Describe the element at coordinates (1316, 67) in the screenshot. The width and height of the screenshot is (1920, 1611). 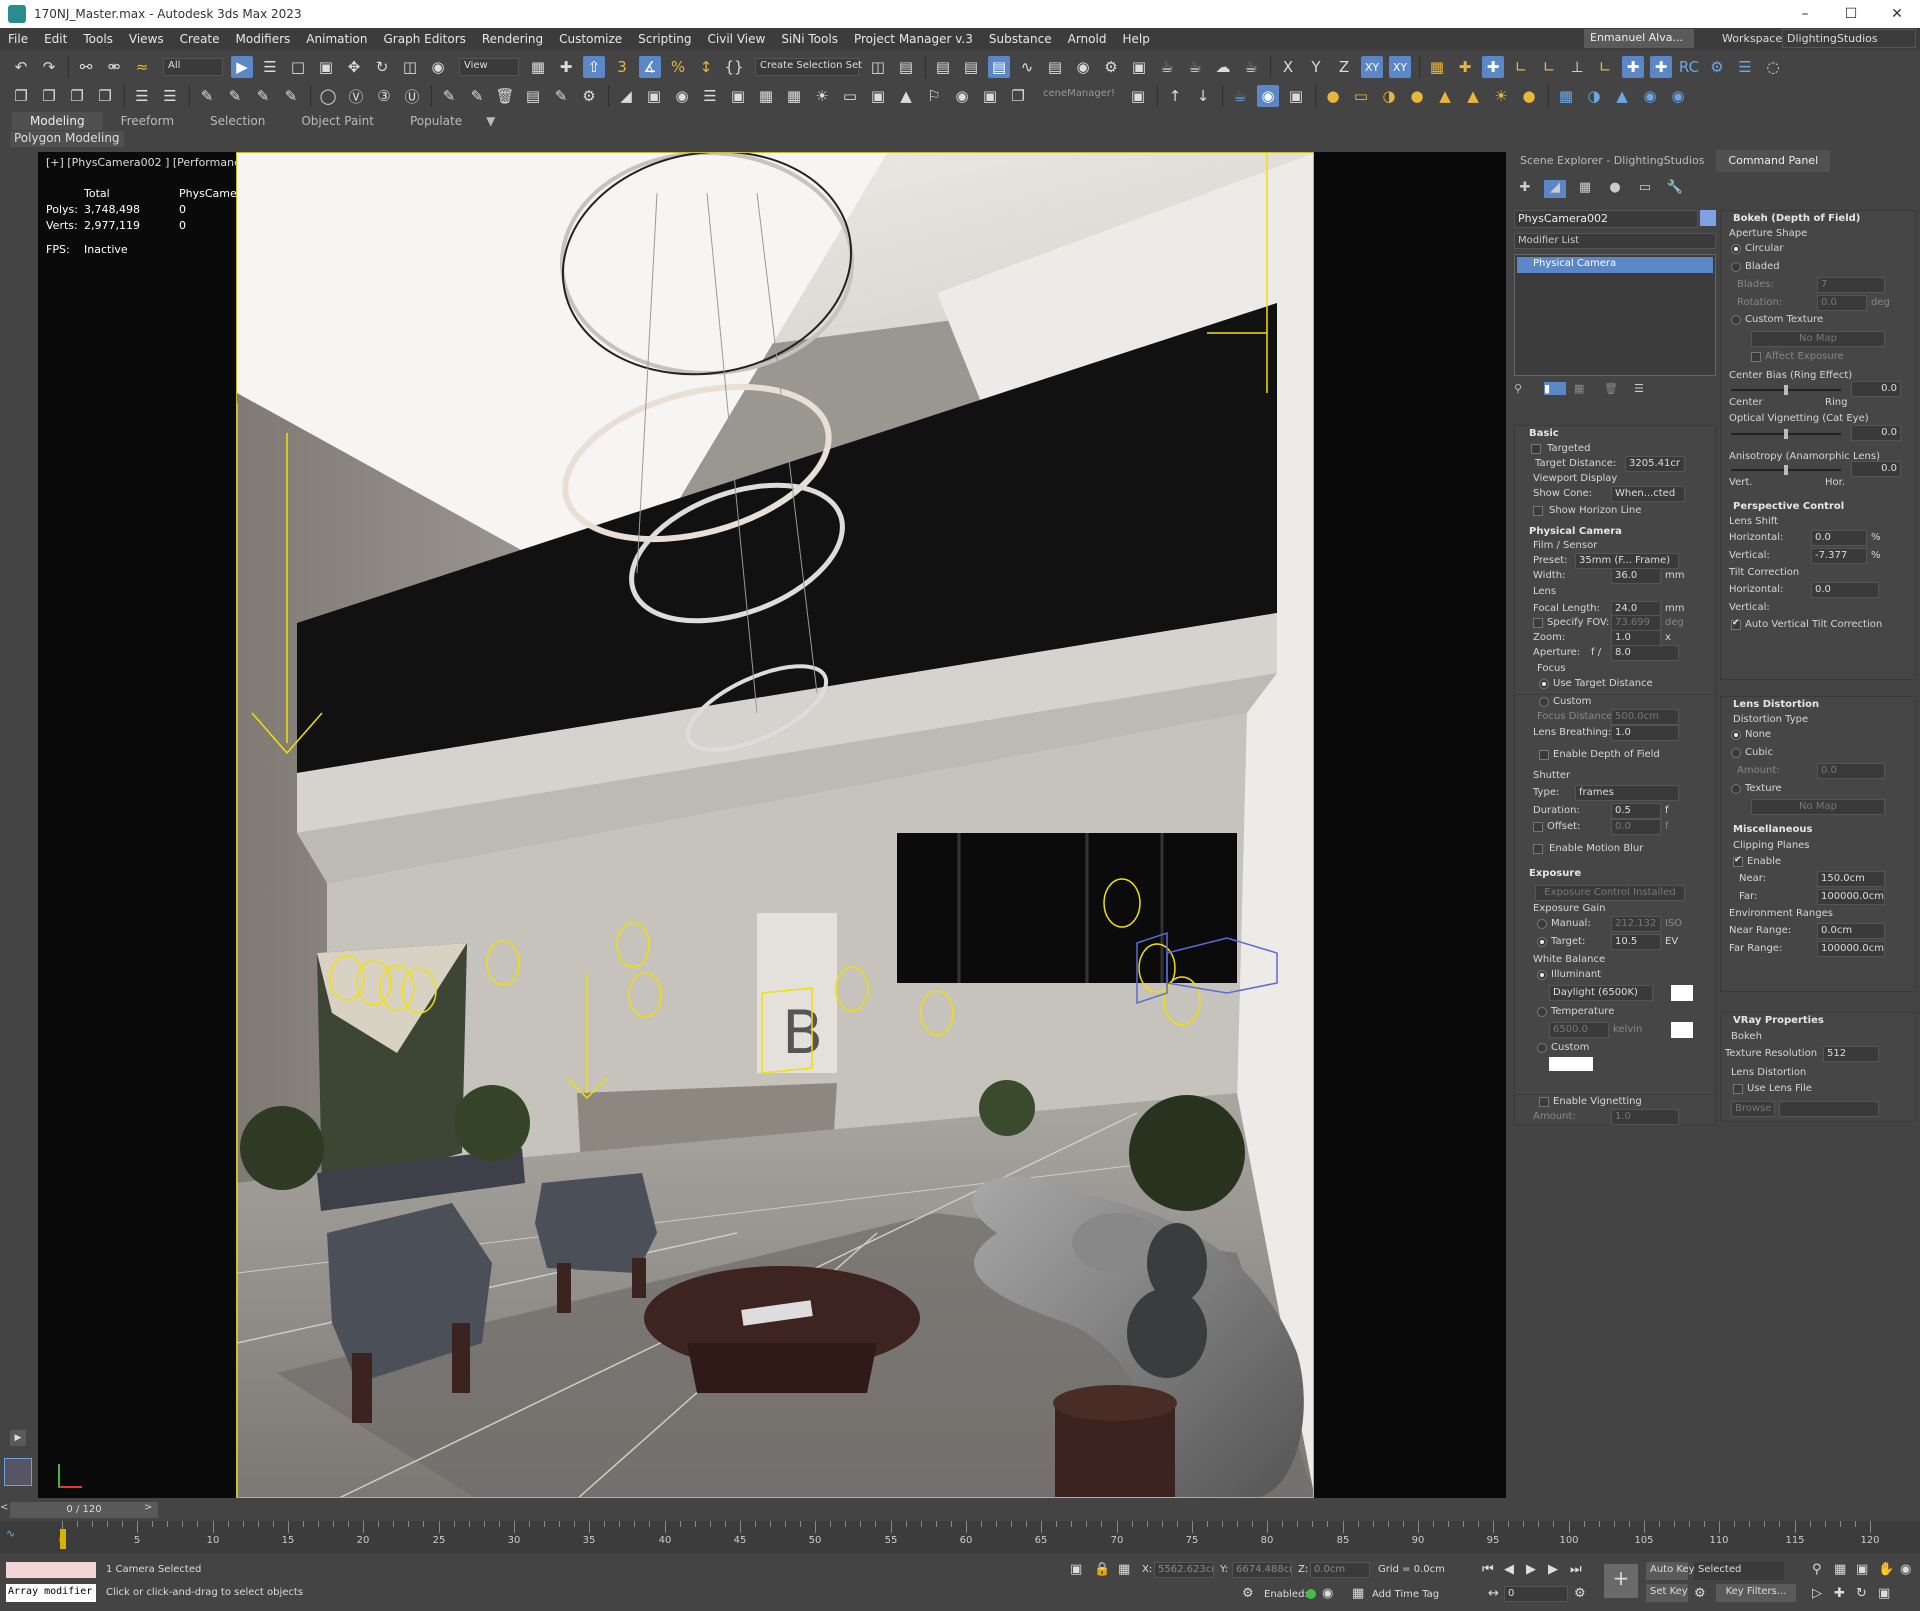
I see `axis-y-button: Y` at that location.